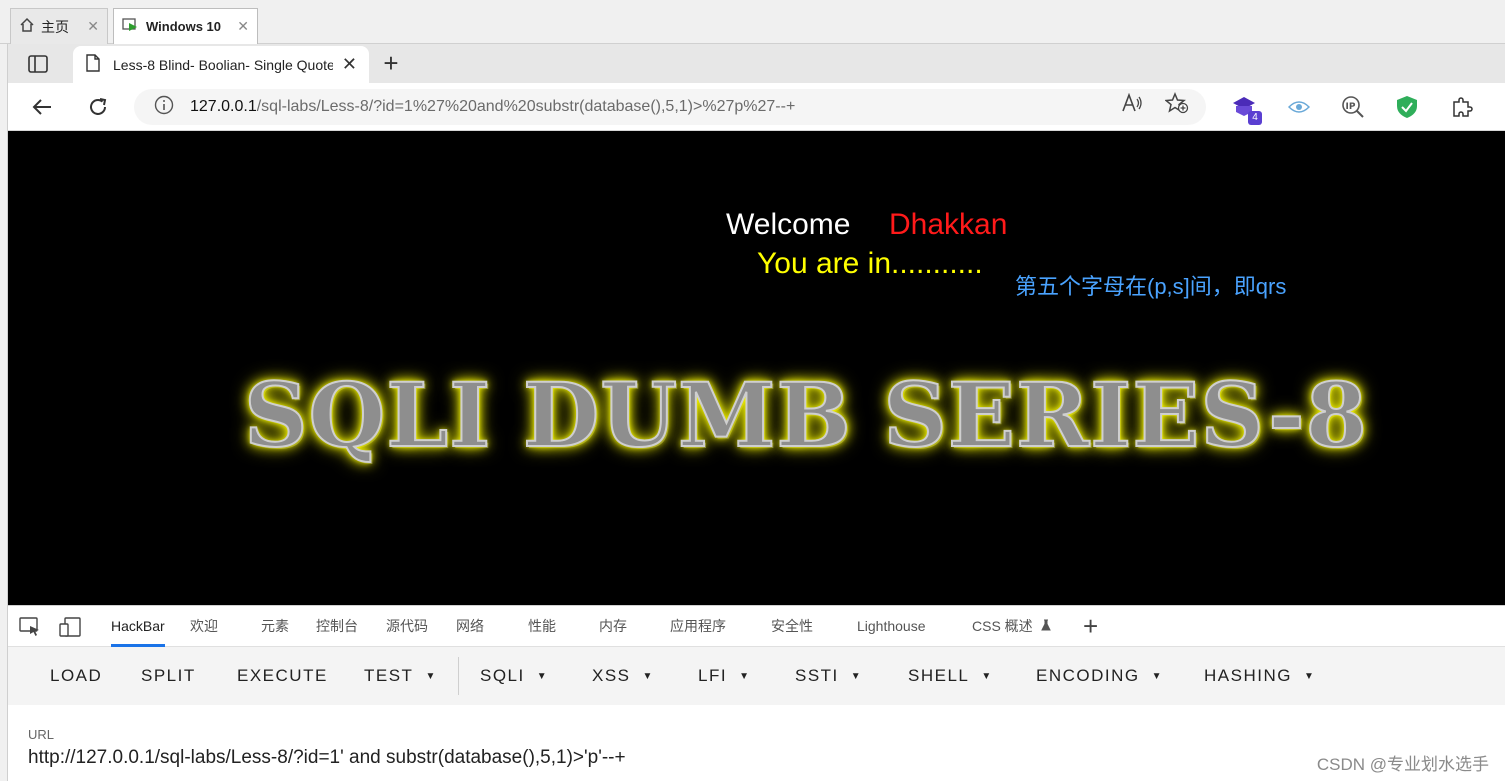 Image resolution: width=1505 pixels, height=781 pixels. I want to click on ip-lookup-icon: IP, so click(1353, 107).